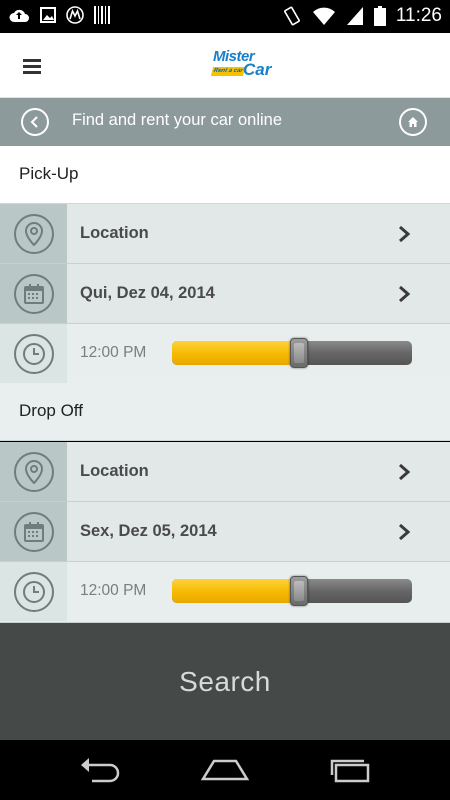 Image resolution: width=450 pixels, height=800 pixels. I want to click on dropoff-date-label: Sex, Dez 05, 2014, so click(148, 531).